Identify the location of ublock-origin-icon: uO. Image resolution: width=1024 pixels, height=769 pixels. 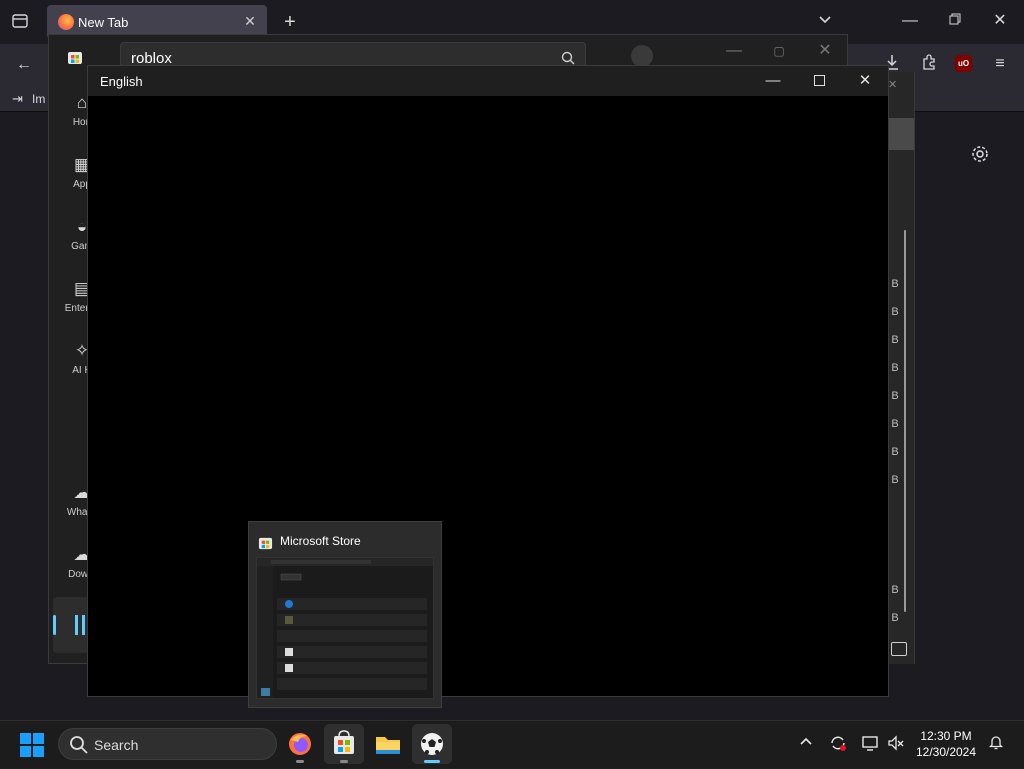
(963, 63).